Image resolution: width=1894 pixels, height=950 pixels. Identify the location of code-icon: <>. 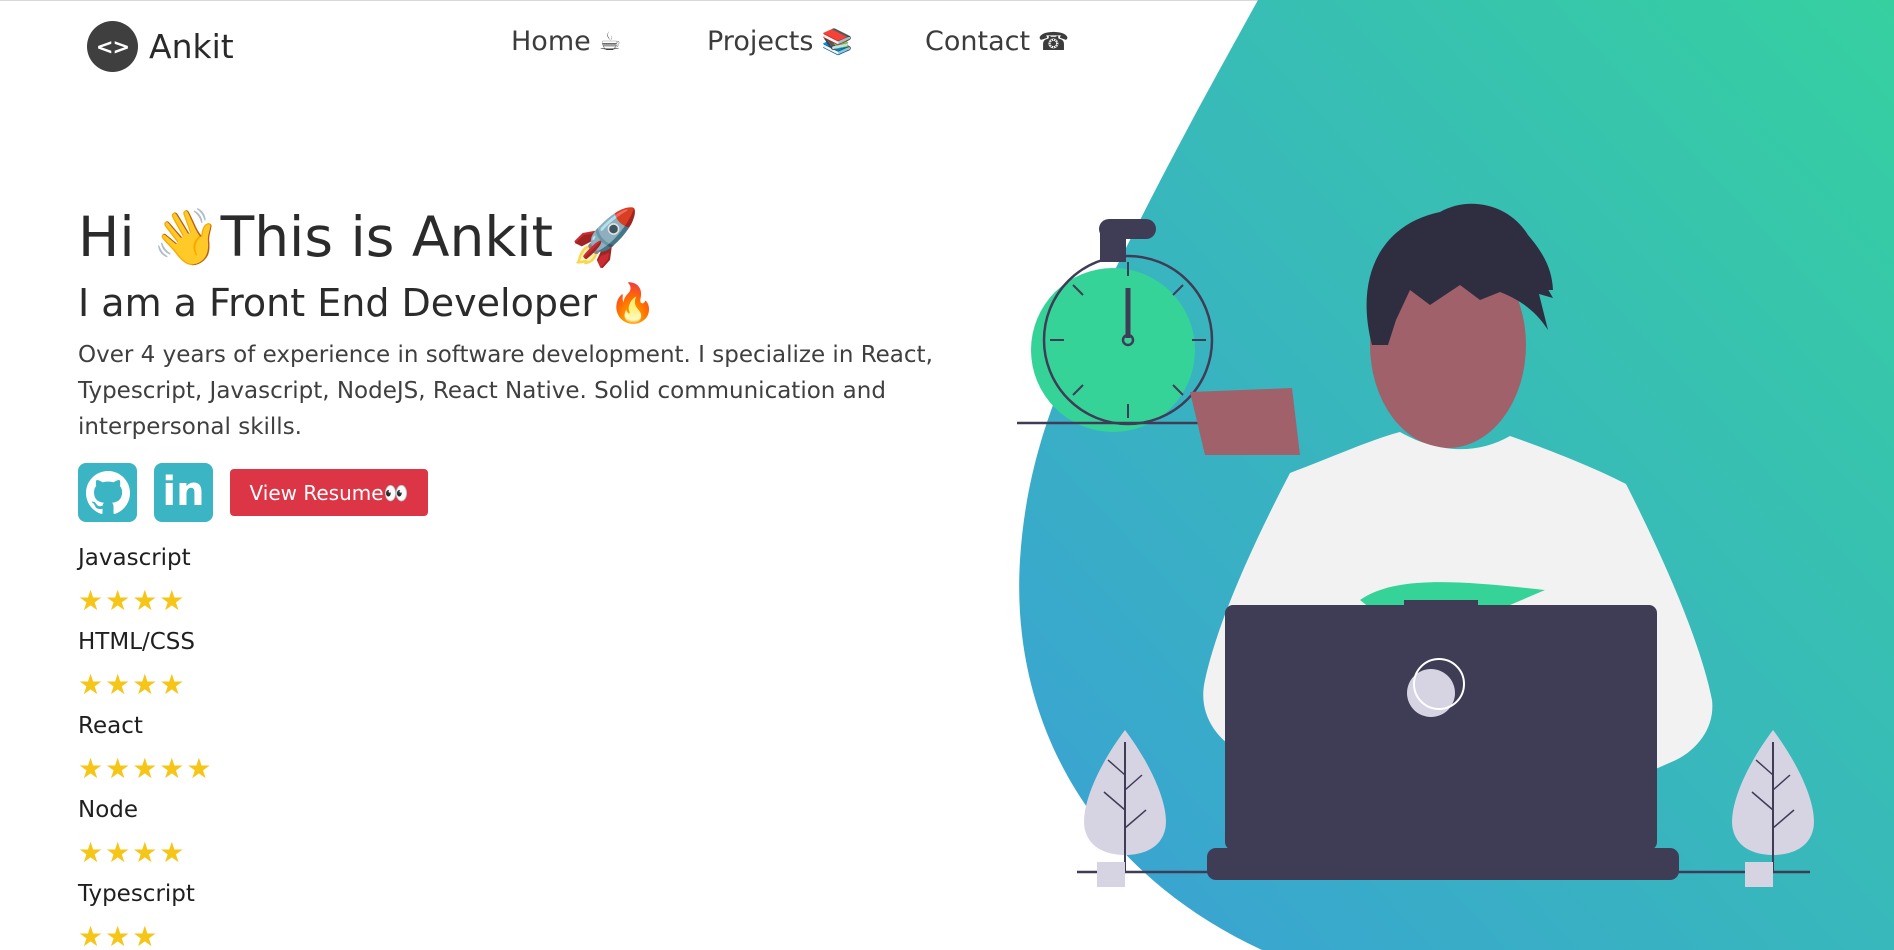
(112, 46).